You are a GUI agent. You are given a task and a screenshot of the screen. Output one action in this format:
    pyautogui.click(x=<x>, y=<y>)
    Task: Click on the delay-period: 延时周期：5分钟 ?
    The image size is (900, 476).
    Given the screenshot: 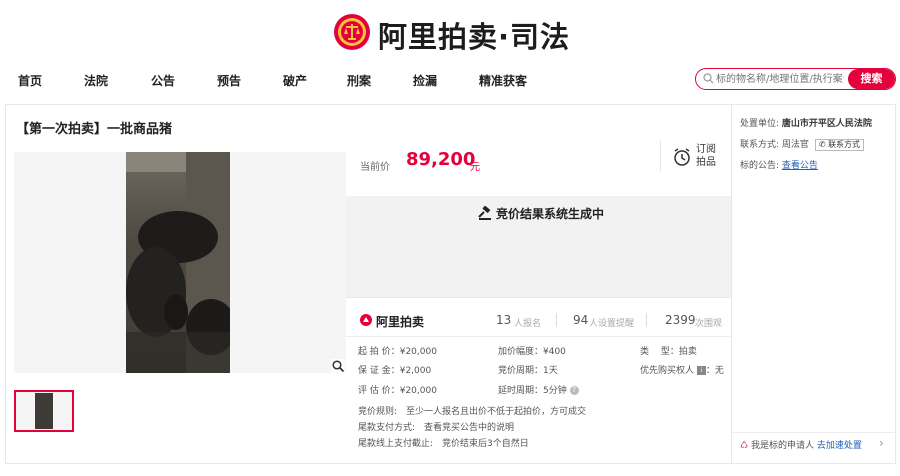 What is the action you would take?
    pyautogui.click(x=538, y=389)
    